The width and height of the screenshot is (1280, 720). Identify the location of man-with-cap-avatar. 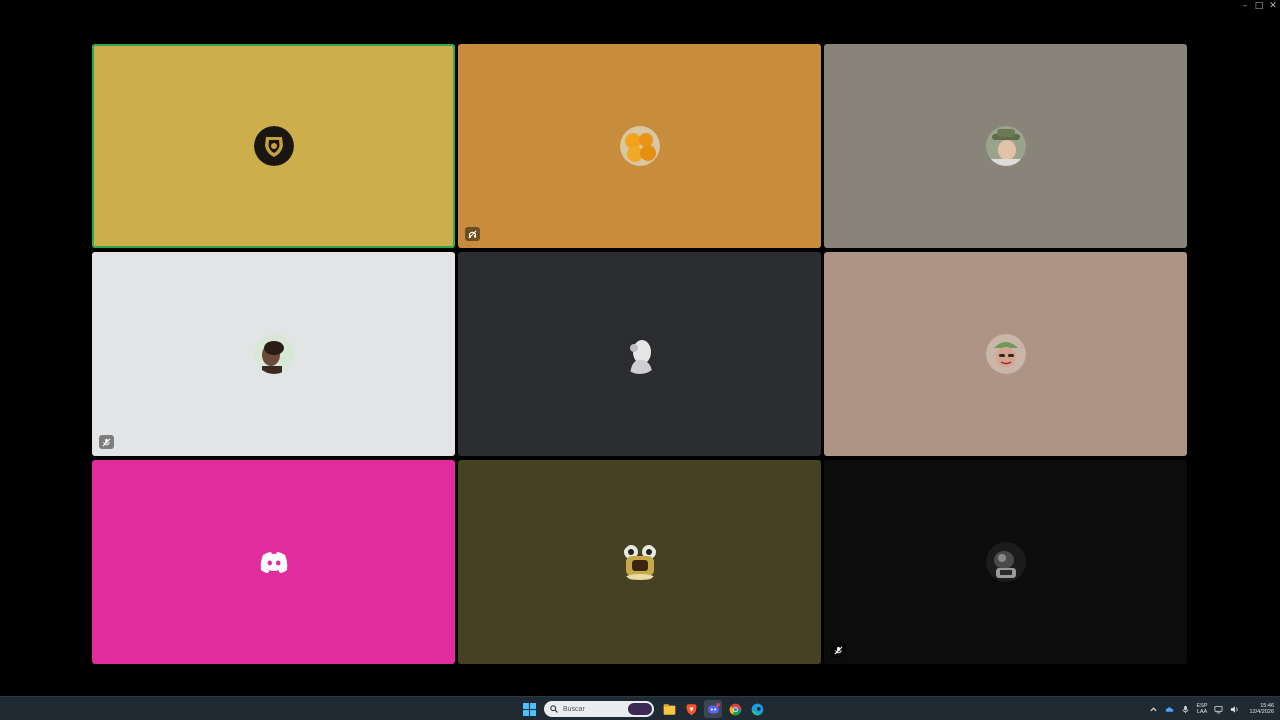
(1005, 354).